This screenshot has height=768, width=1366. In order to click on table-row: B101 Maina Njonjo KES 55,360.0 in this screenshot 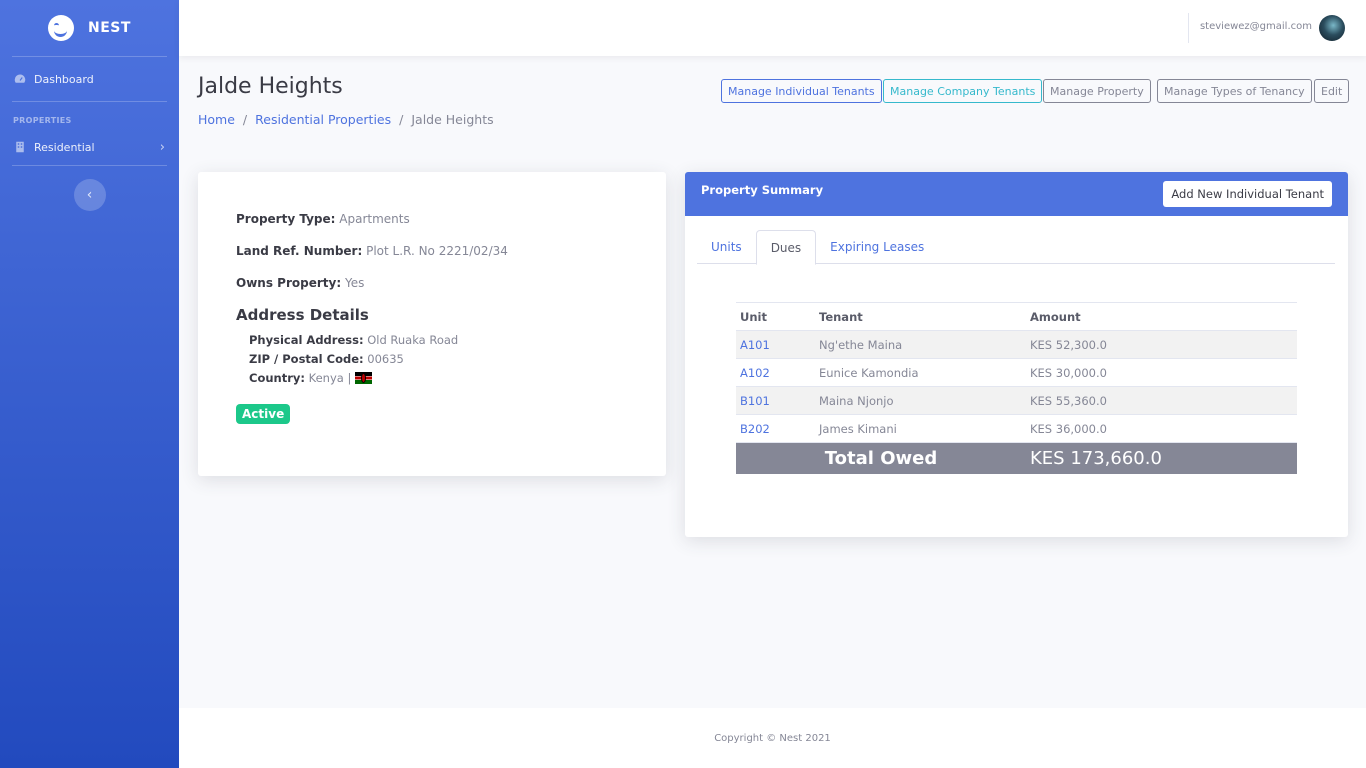, I will do `click(1016, 400)`.